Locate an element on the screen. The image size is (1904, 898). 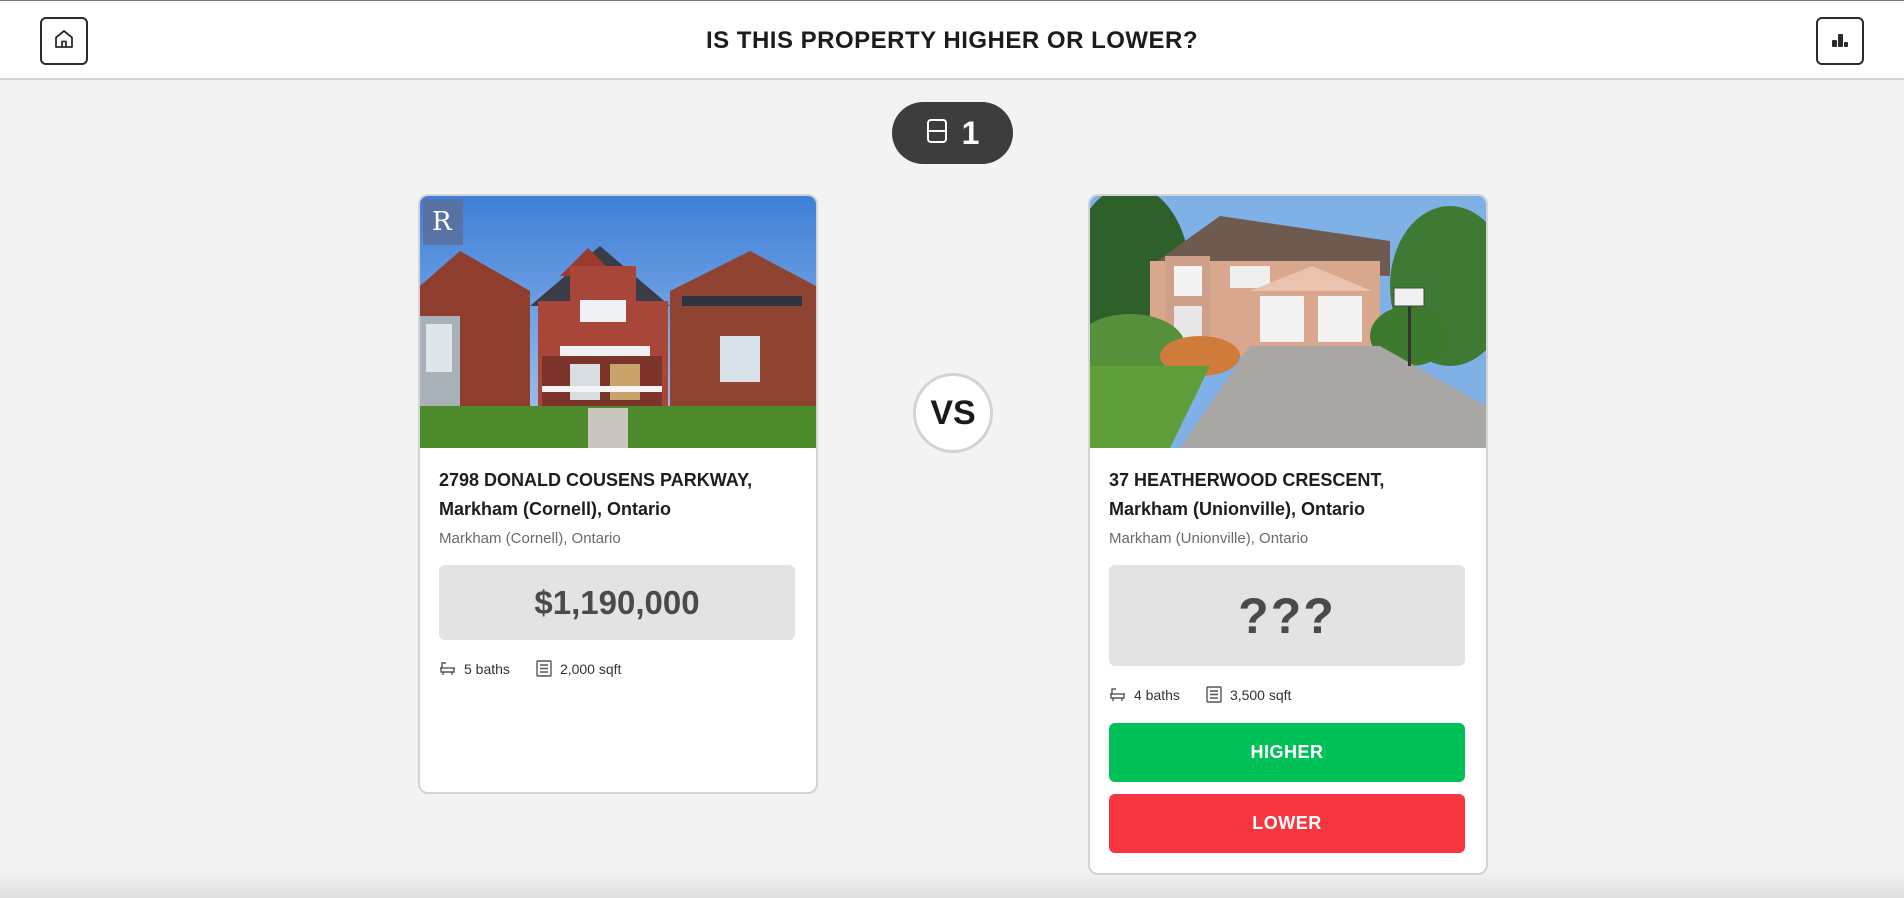
higher-button: HIGHER is located at coordinates (1287, 752).